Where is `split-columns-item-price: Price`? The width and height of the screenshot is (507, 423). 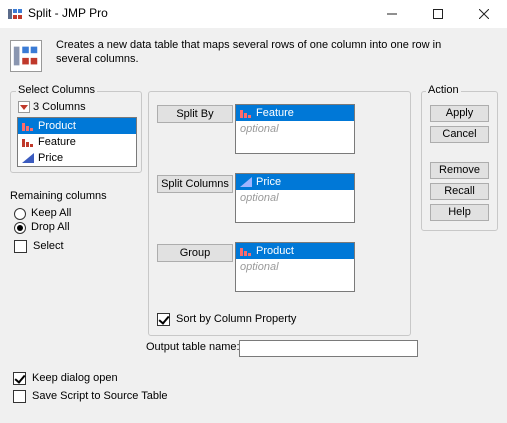
split-columns-item-price: Price is located at coordinates (295, 182).